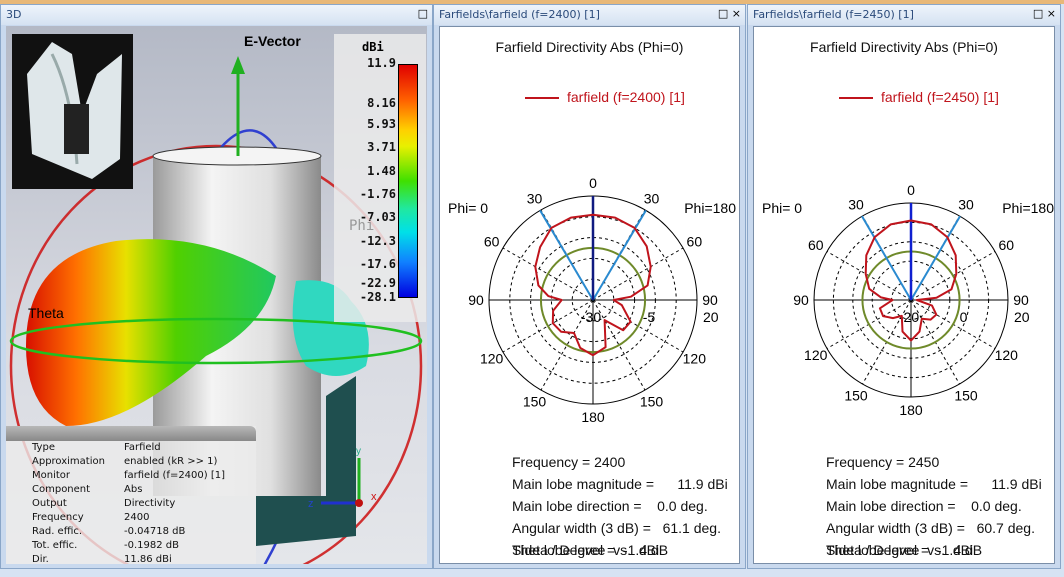 The height and width of the screenshot is (577, 1064). I want to click on stat-angular-width: Angular width (3 dB) = 60.7 deg., so click(930, 528).